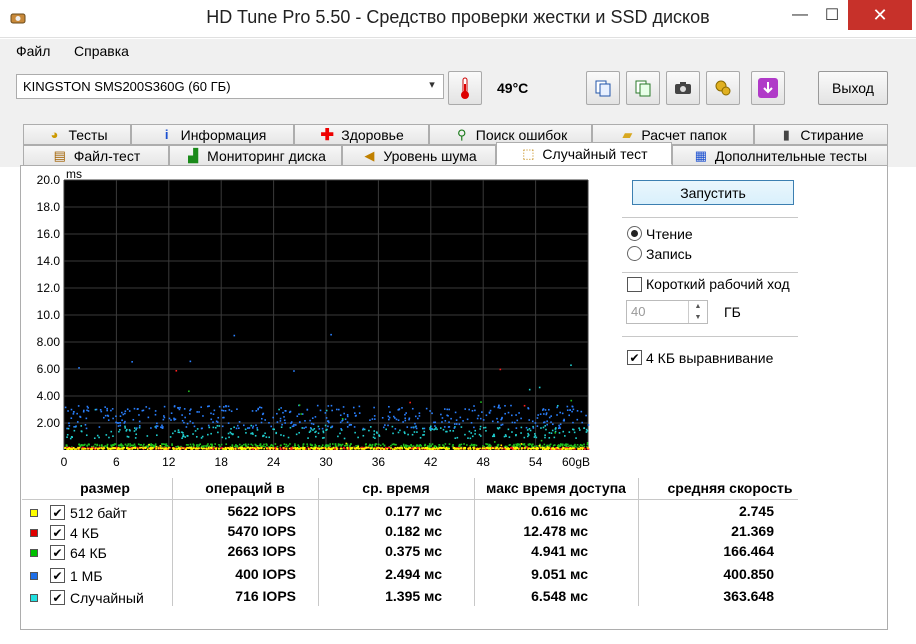 This screenshot has height=644, width=916. I want to click on copy-button, so click(603, 88).